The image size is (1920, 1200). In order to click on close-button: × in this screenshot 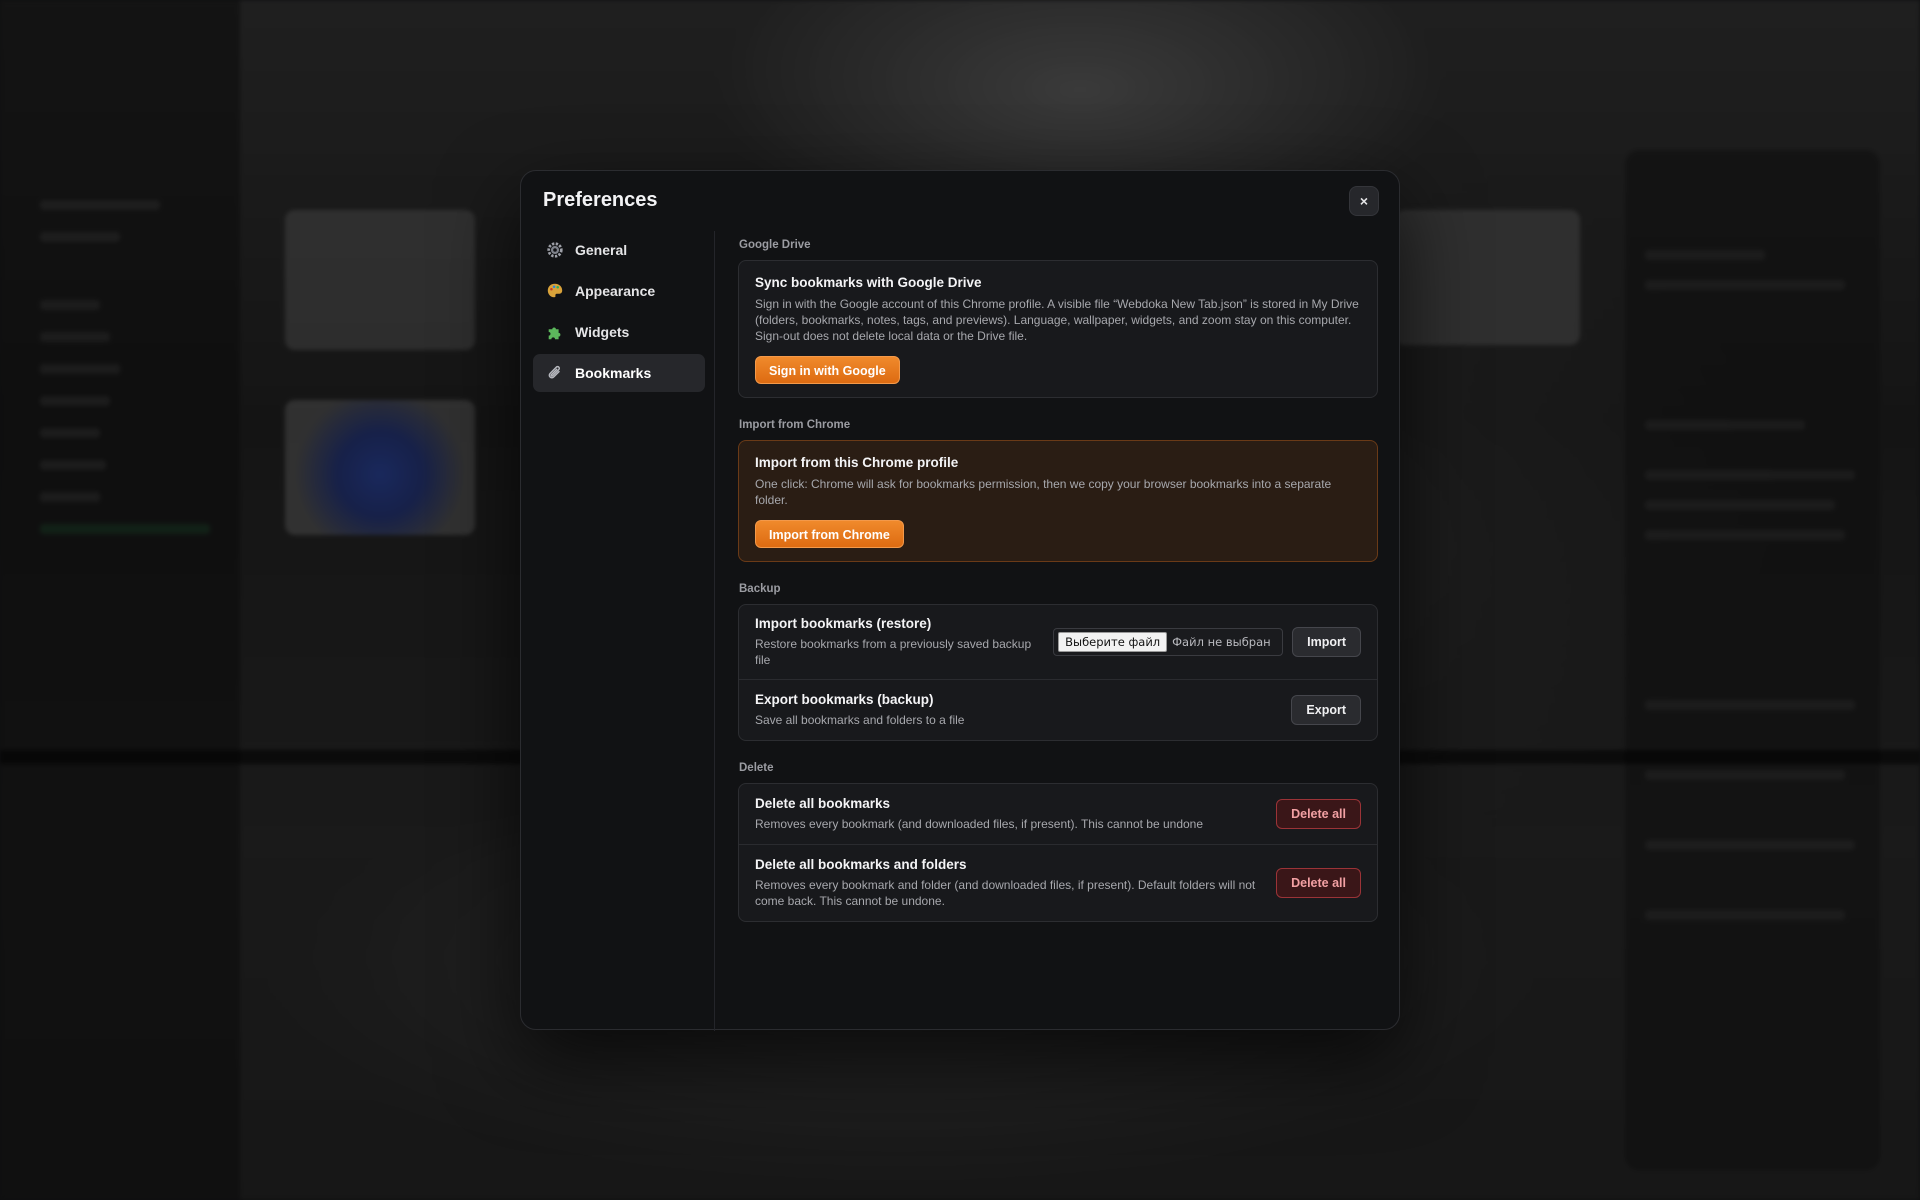, I will do `click(1364, 201)`.